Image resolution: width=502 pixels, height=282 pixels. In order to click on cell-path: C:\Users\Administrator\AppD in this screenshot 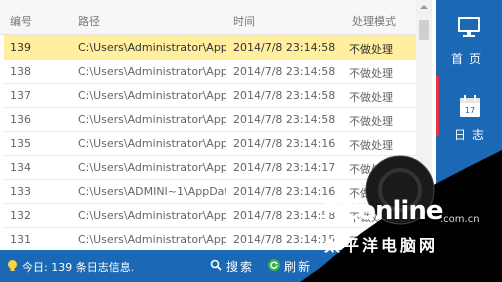, I will do `click(152, 47)`.